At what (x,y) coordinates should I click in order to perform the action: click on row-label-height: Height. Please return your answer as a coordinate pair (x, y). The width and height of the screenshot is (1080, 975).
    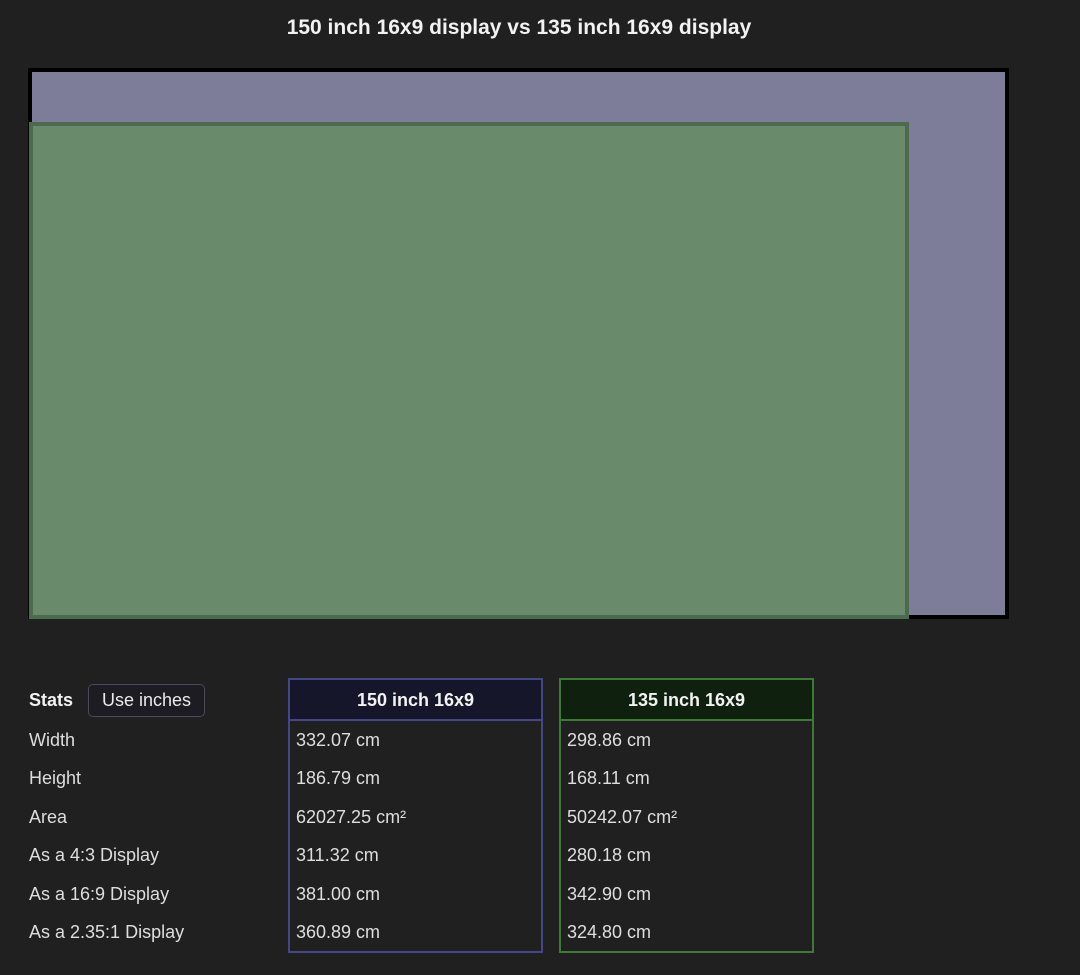
    Looking at the image, I should click on (55, 778).